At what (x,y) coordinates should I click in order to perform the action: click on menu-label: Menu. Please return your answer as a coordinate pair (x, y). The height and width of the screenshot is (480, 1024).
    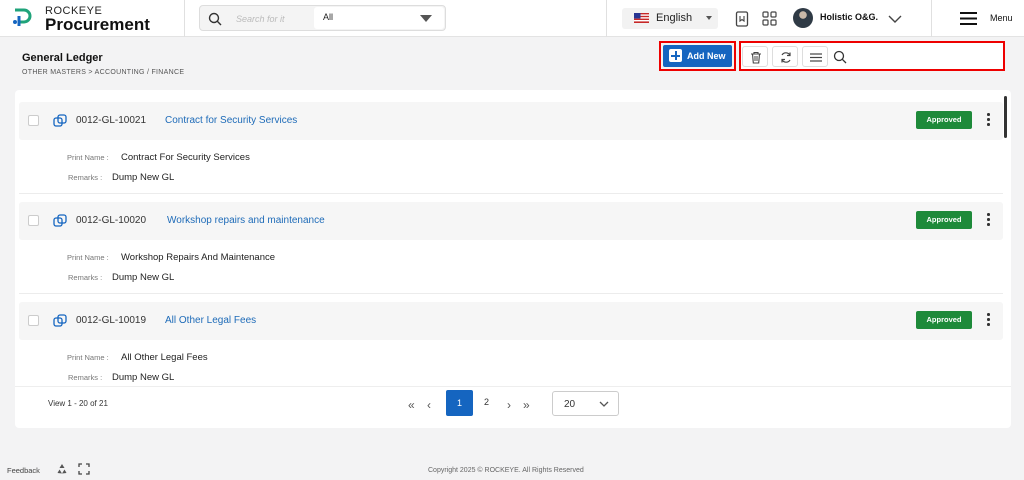
    Looking at the image, I should click on (1001, 18).